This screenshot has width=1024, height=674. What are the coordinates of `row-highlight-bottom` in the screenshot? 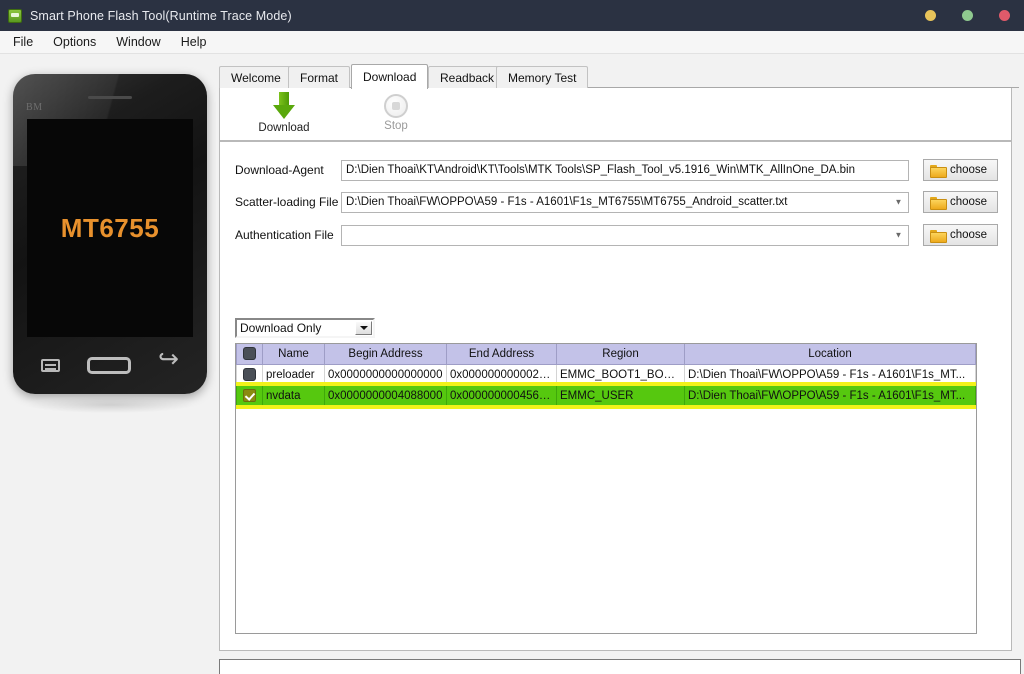 It's located at (606, 407).